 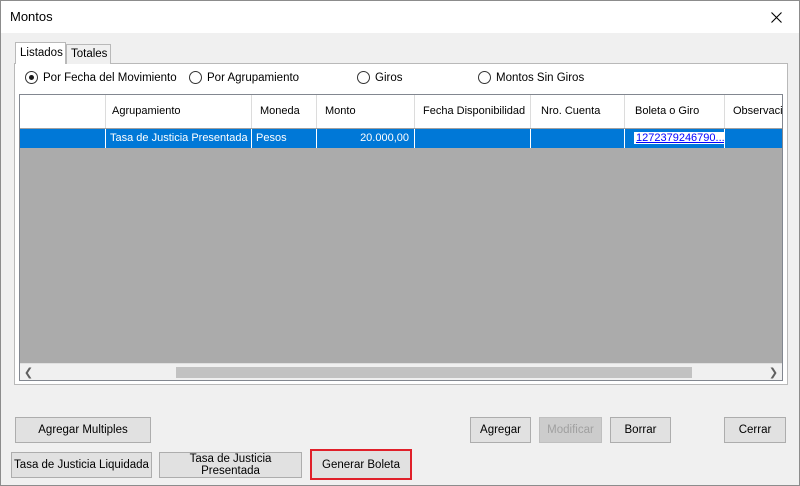 What do you see at coordinates (31, 77) in the screenshot?
I see `radio-checked-icon` at bounding box center [31, 77].